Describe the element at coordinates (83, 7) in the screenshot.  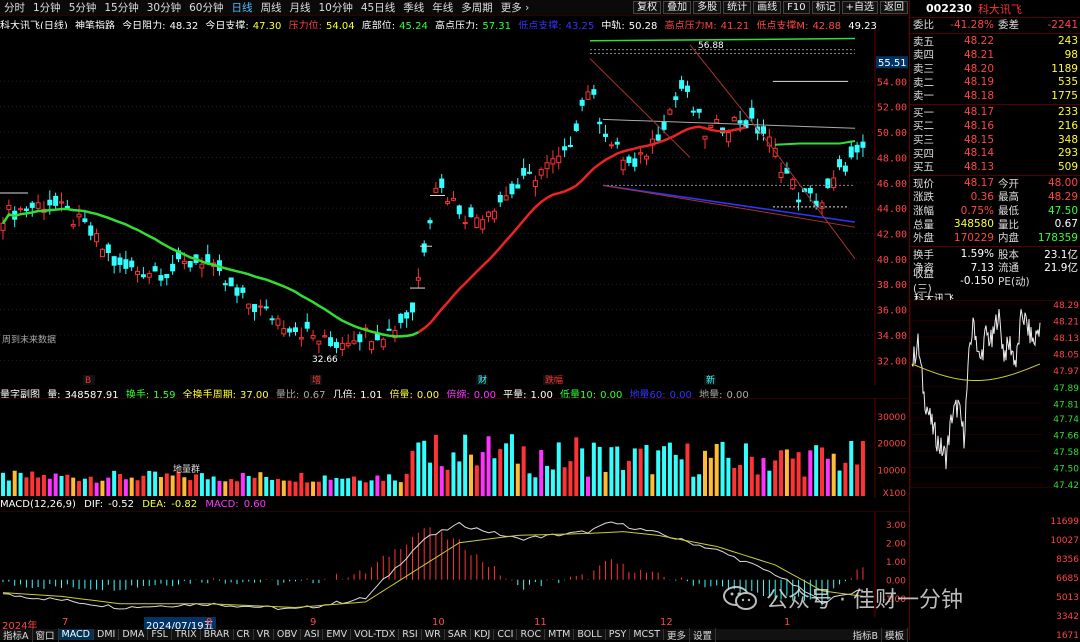
I see `timeframe-tab: 5分钟` at that location.